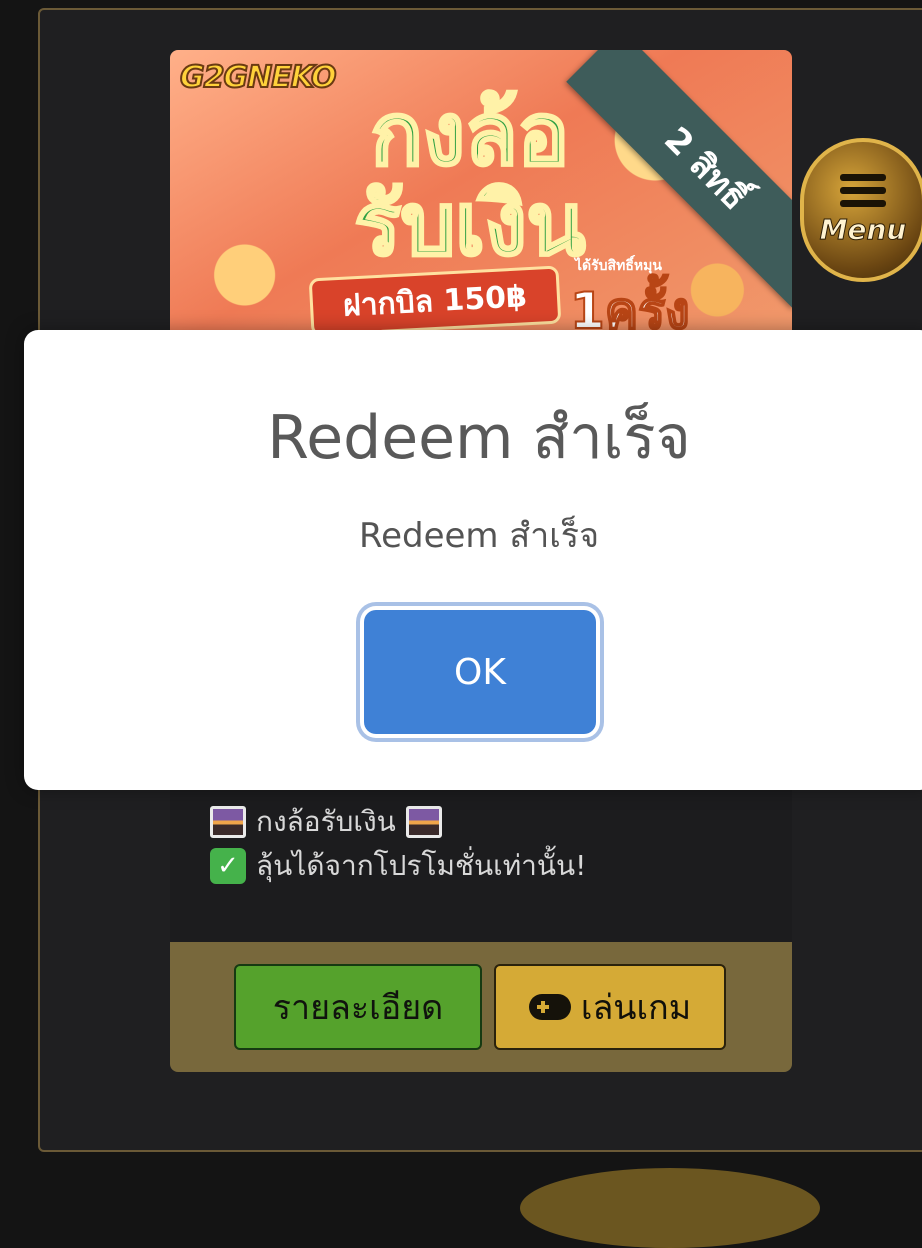 This screenshot has width=922, height=1248. What do you see at coordinates (358, 1007) in the screenshot?
I see `details-button: รายละเอียด` at bounding box center [358, 1007].